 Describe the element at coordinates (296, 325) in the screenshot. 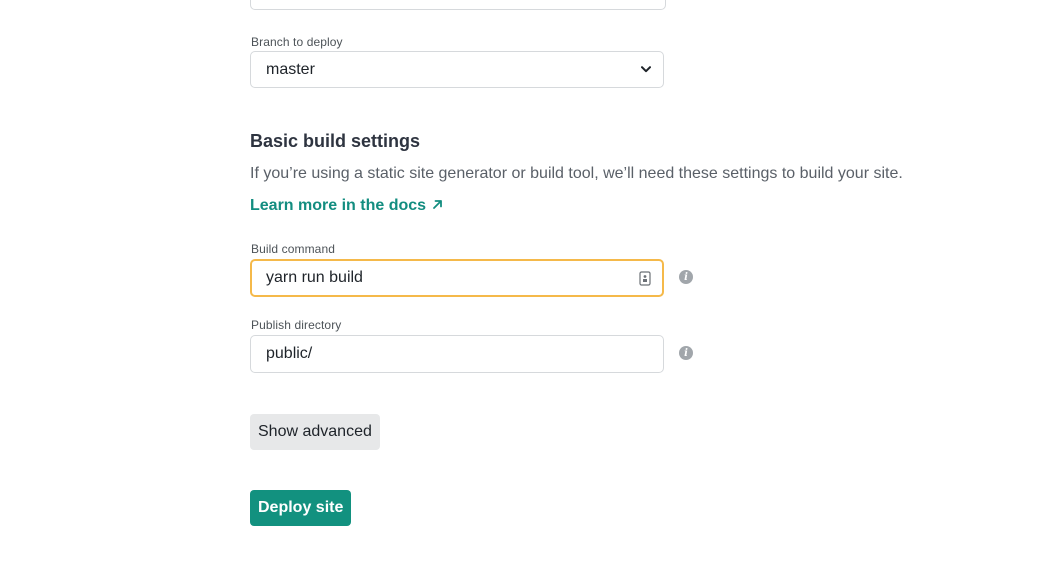

I see `publish-directory-label: Publish directory` at that location.